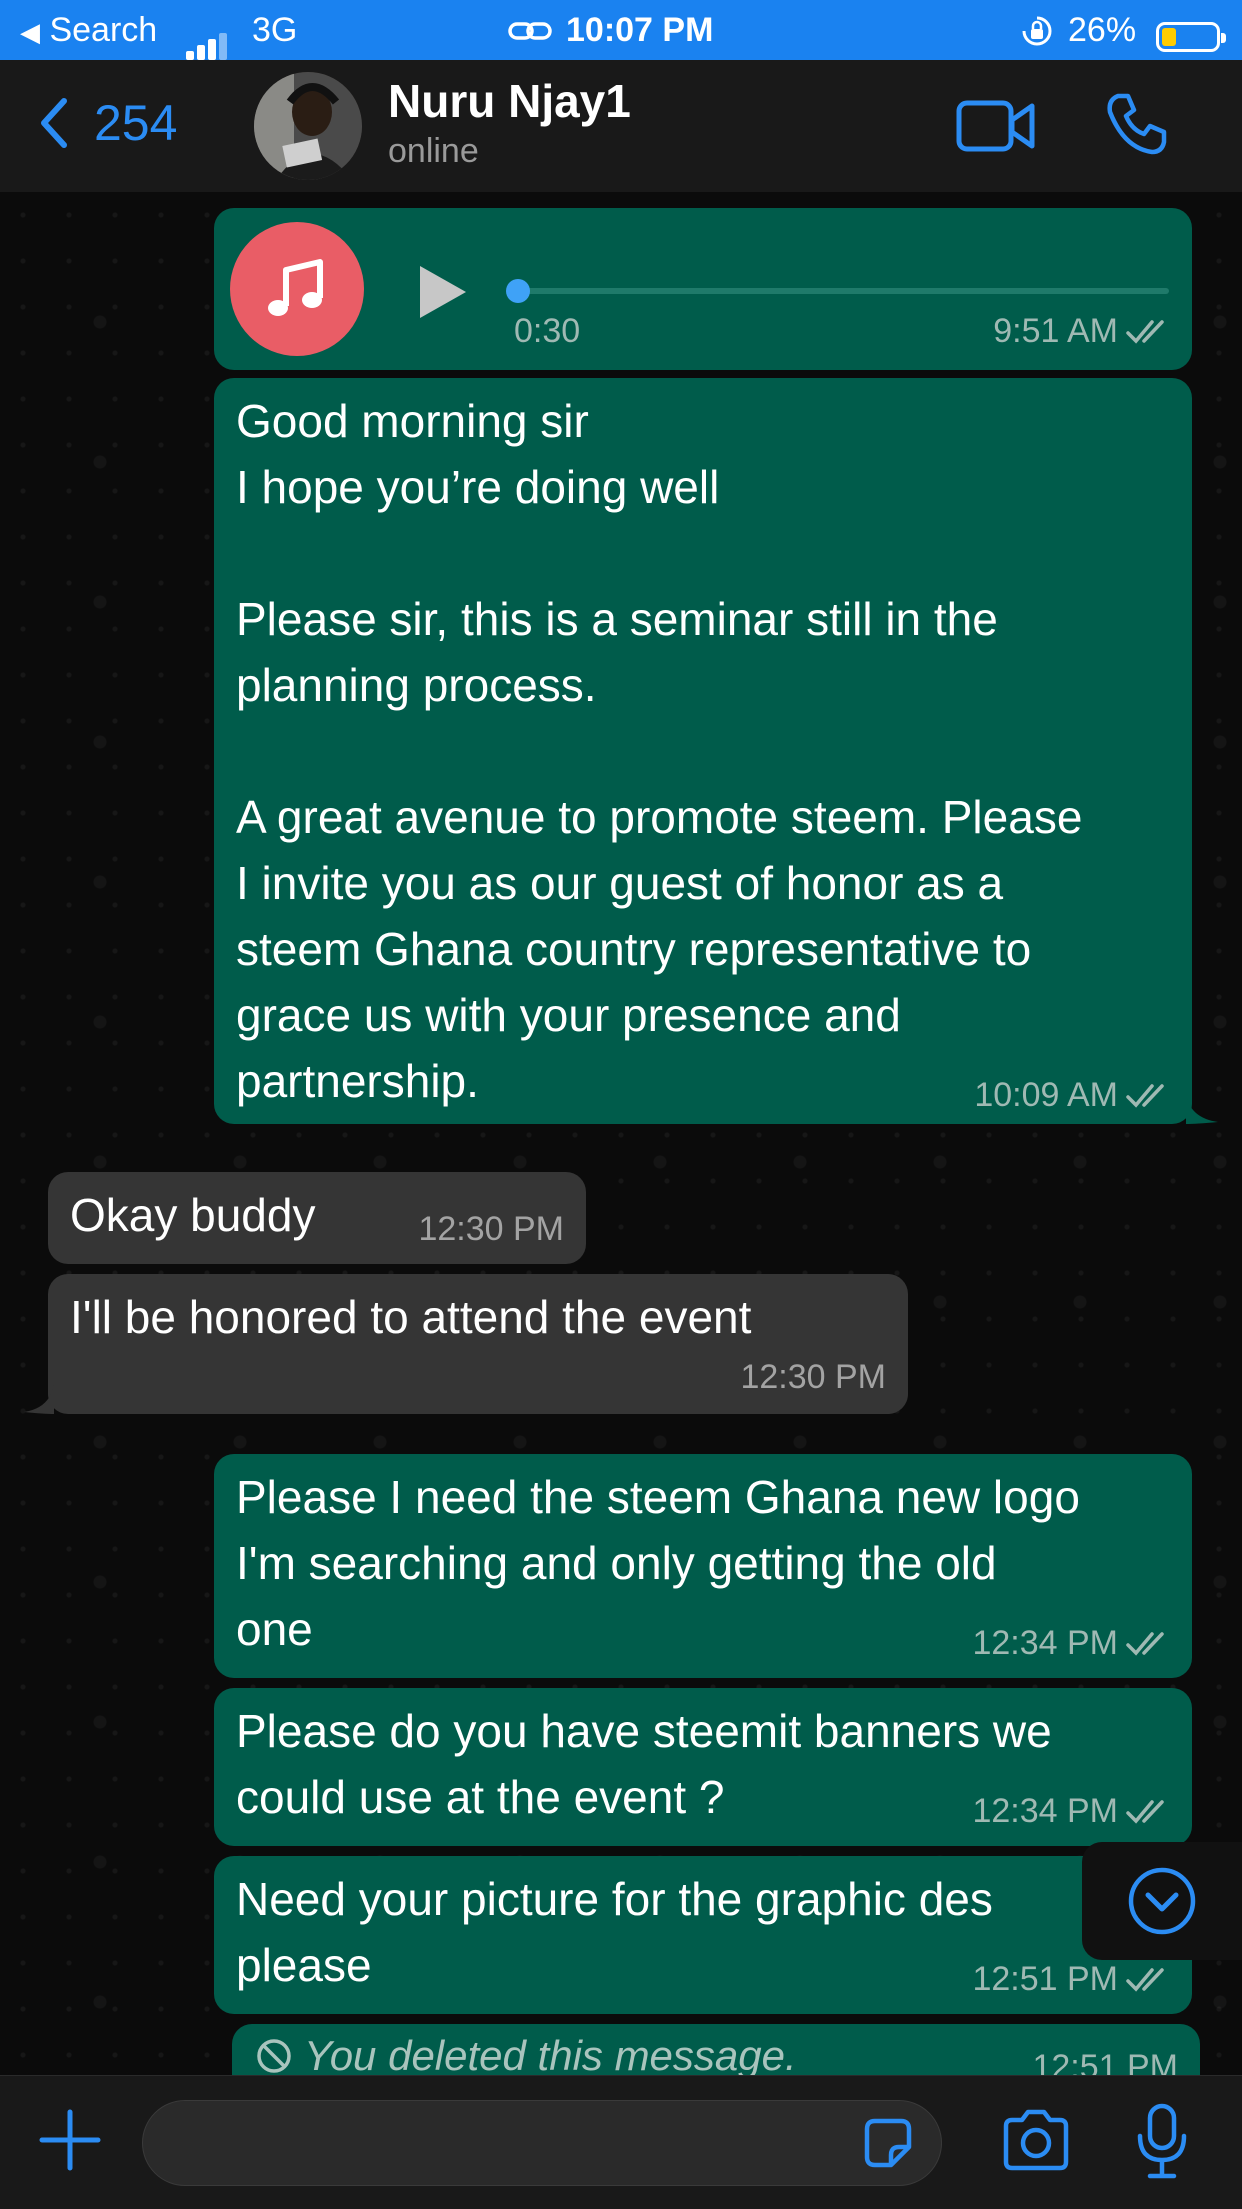 This screenshot has width=1242, height=2209. What do you see at coordinates (530, 35) in the screenshot?
I see `link-icon` at bounding box center [530, 35].